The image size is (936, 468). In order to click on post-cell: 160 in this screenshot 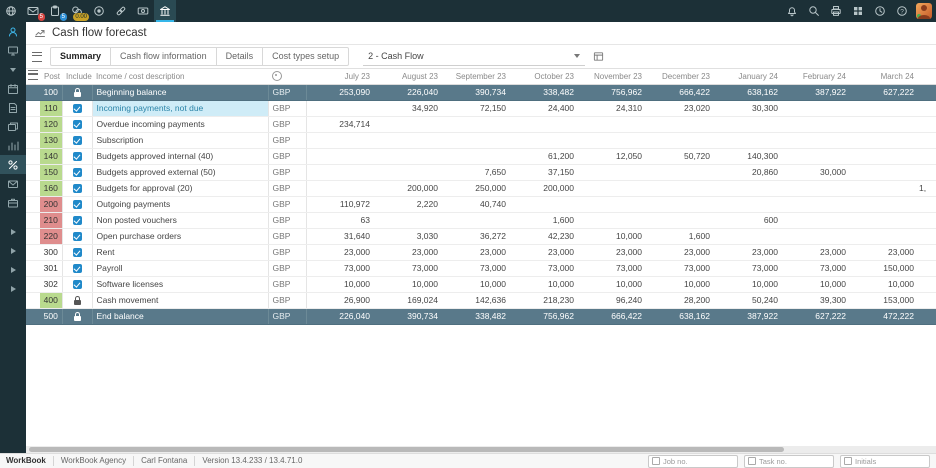, I will do `click(51, 188)`.